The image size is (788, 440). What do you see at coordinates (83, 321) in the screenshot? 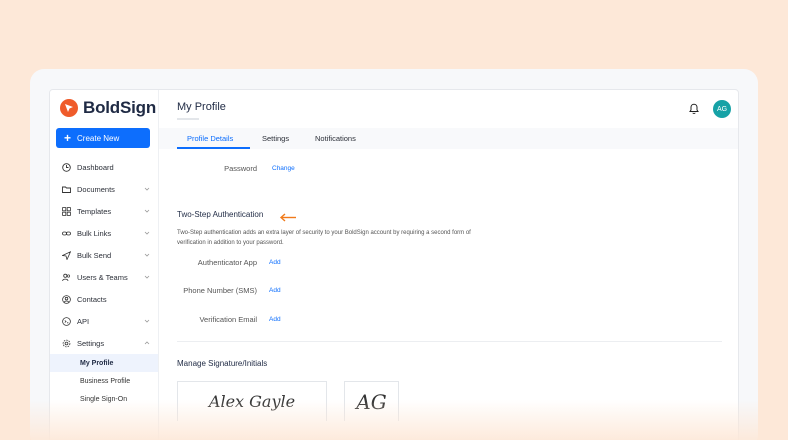
I see `sidebar-item-label: API` at bounding box center [83, 321].